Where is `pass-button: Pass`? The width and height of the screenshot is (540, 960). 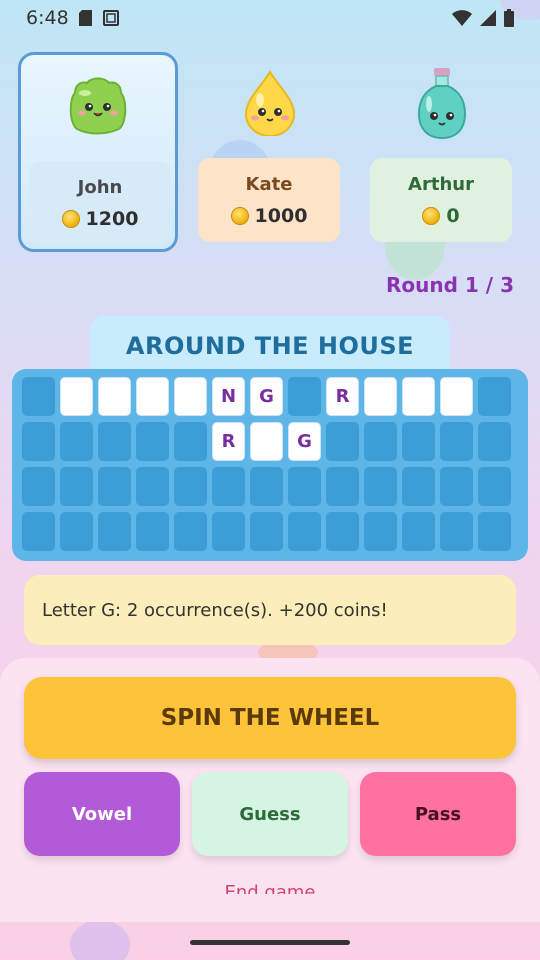
pass-button: Pass is located at coordinates (438, 814).